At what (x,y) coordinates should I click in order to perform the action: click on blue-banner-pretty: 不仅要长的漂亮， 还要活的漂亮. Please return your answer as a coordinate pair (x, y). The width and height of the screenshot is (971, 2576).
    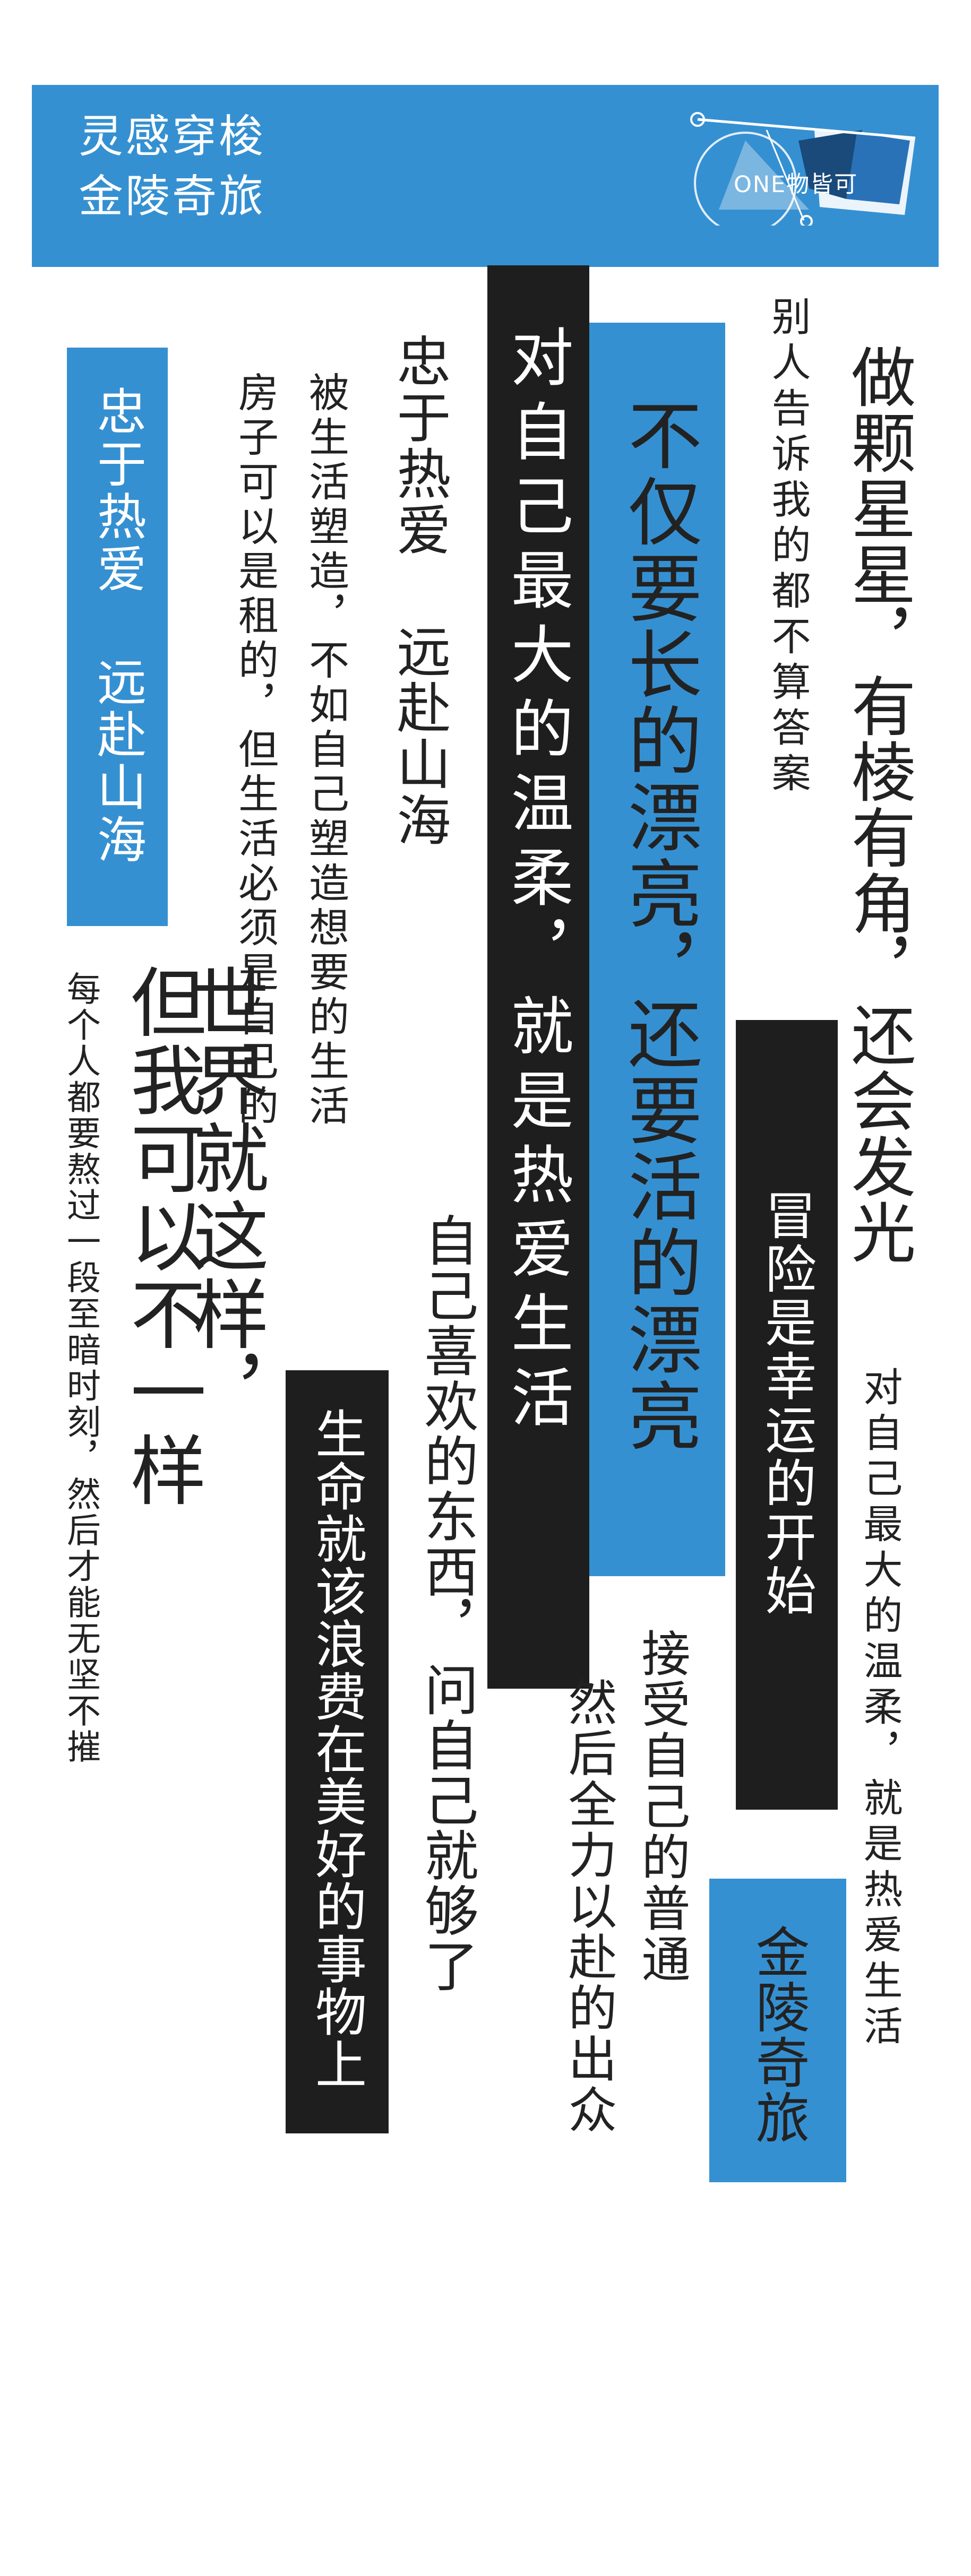
    Looking at the image, I should click on (657, 950).